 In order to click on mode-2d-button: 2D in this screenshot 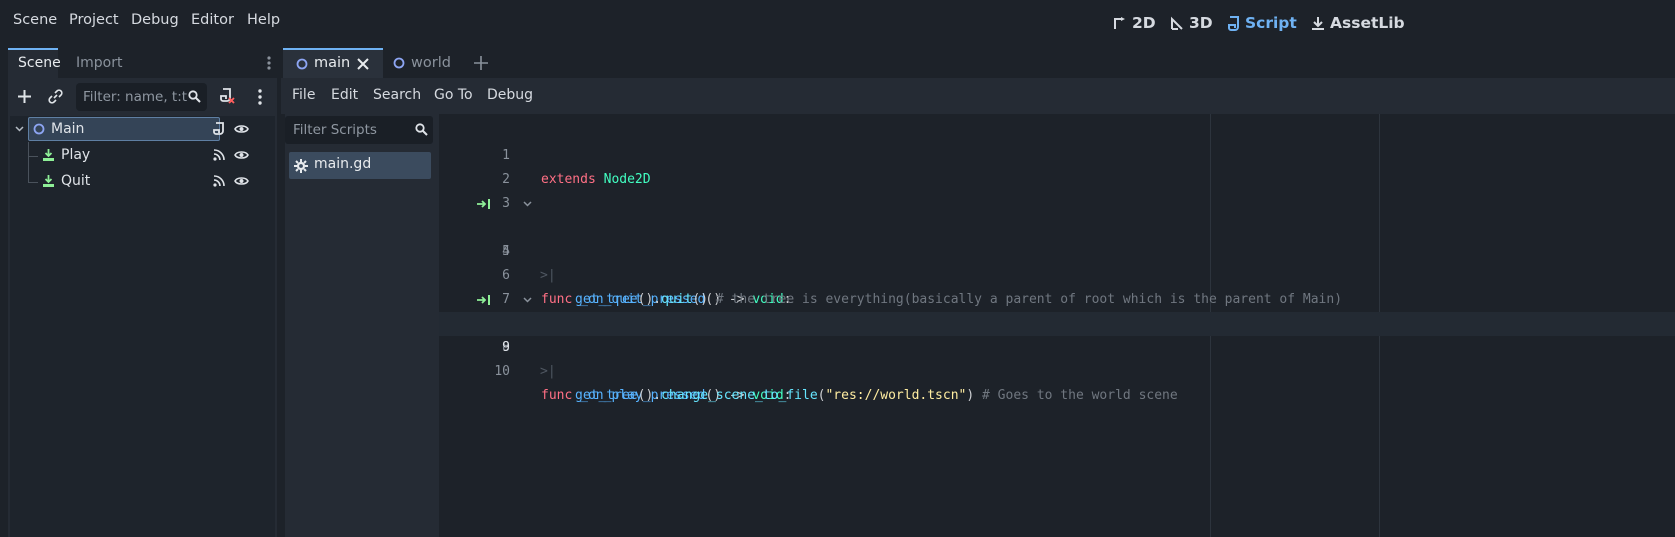, I will do `click(1134, 23)`.